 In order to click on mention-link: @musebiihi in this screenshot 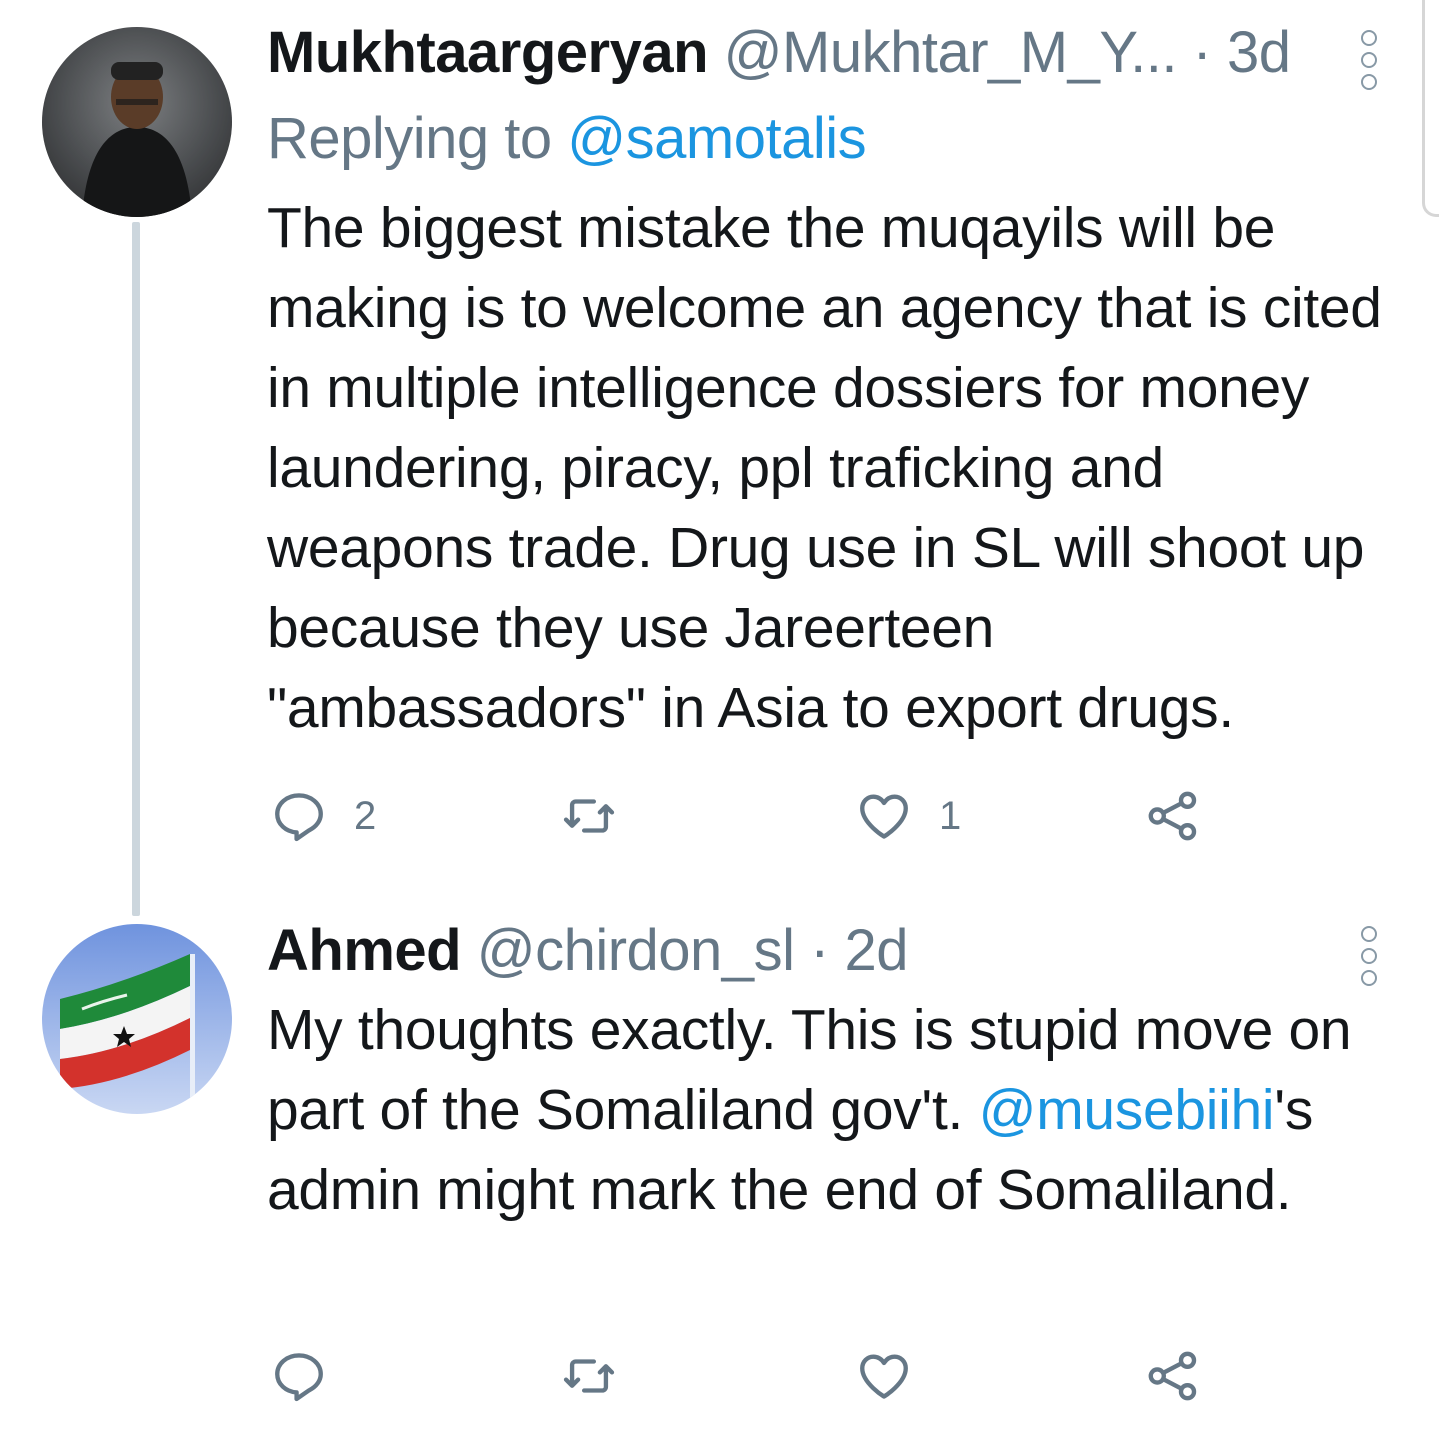, I will do `click(1127, 1110)`.